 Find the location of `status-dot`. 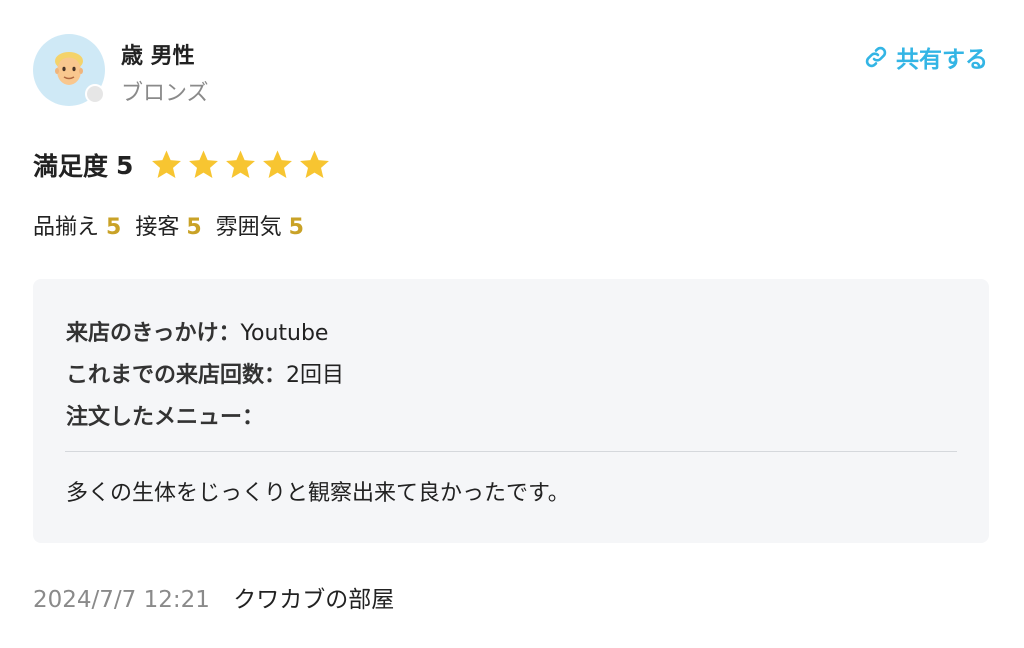

status-dot is located at coordinates (95, 94).